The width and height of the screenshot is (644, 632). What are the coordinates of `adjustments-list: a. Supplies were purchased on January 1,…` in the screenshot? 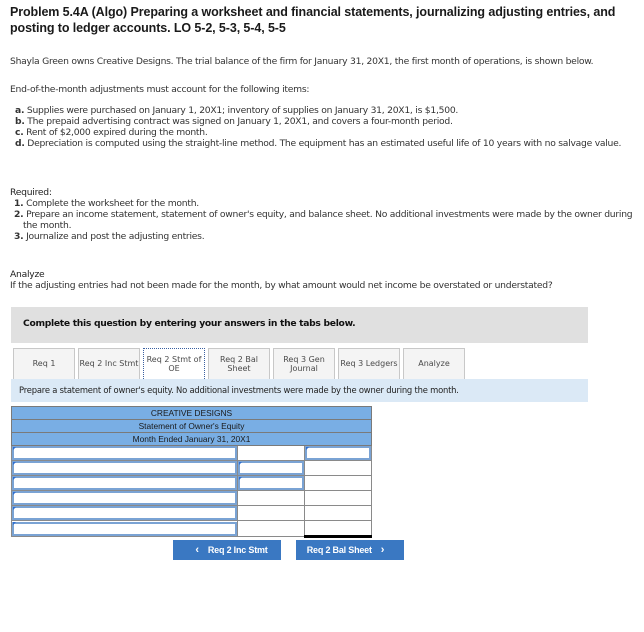 It's located at (325, 127).